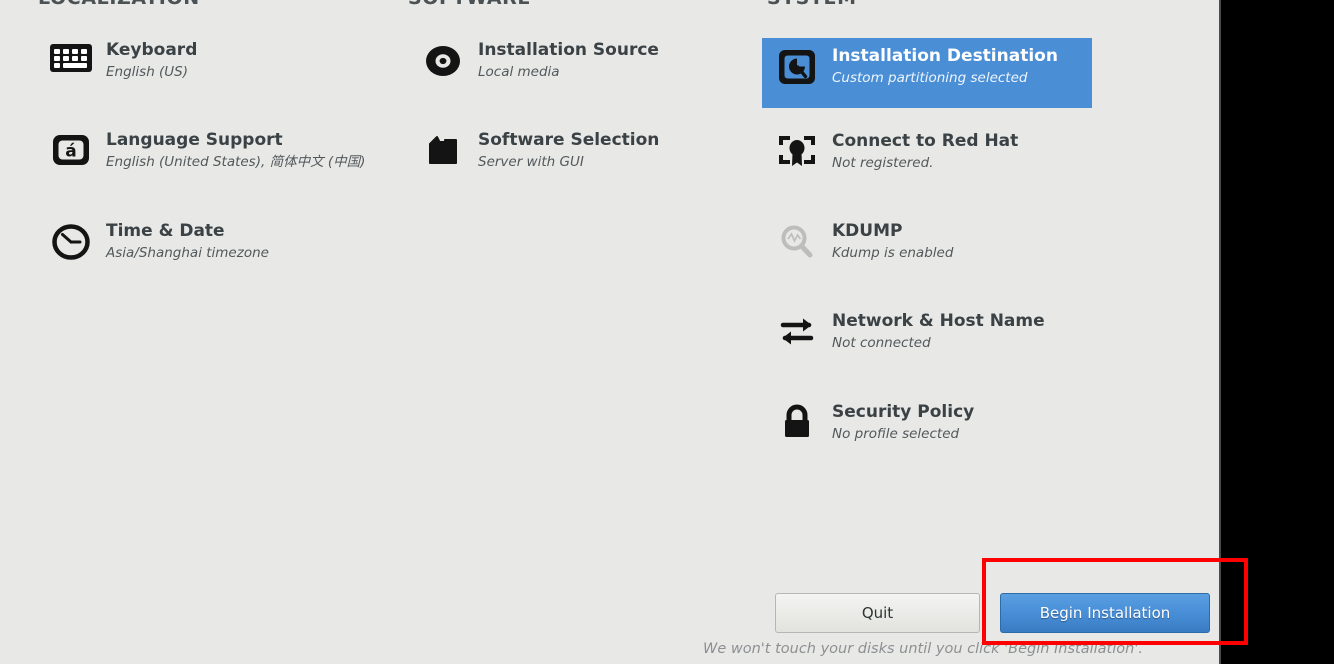 This screenshot has width=1334, height=664. What do you see at coordinates (469, 4) in the screenshot?
I see `section-header-software: SOFTWARE` at bounding box center [469, 4].